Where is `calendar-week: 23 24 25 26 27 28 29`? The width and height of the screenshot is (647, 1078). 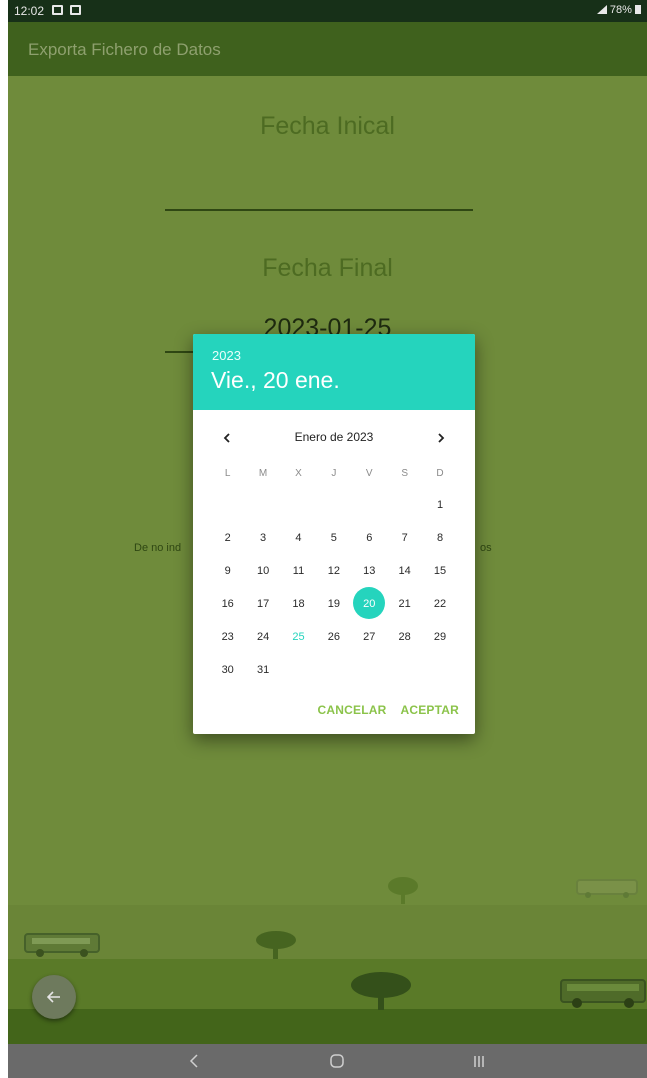
calendar-week: 23 24 25 26 27 28 29 is located at coordinates (334, 636).